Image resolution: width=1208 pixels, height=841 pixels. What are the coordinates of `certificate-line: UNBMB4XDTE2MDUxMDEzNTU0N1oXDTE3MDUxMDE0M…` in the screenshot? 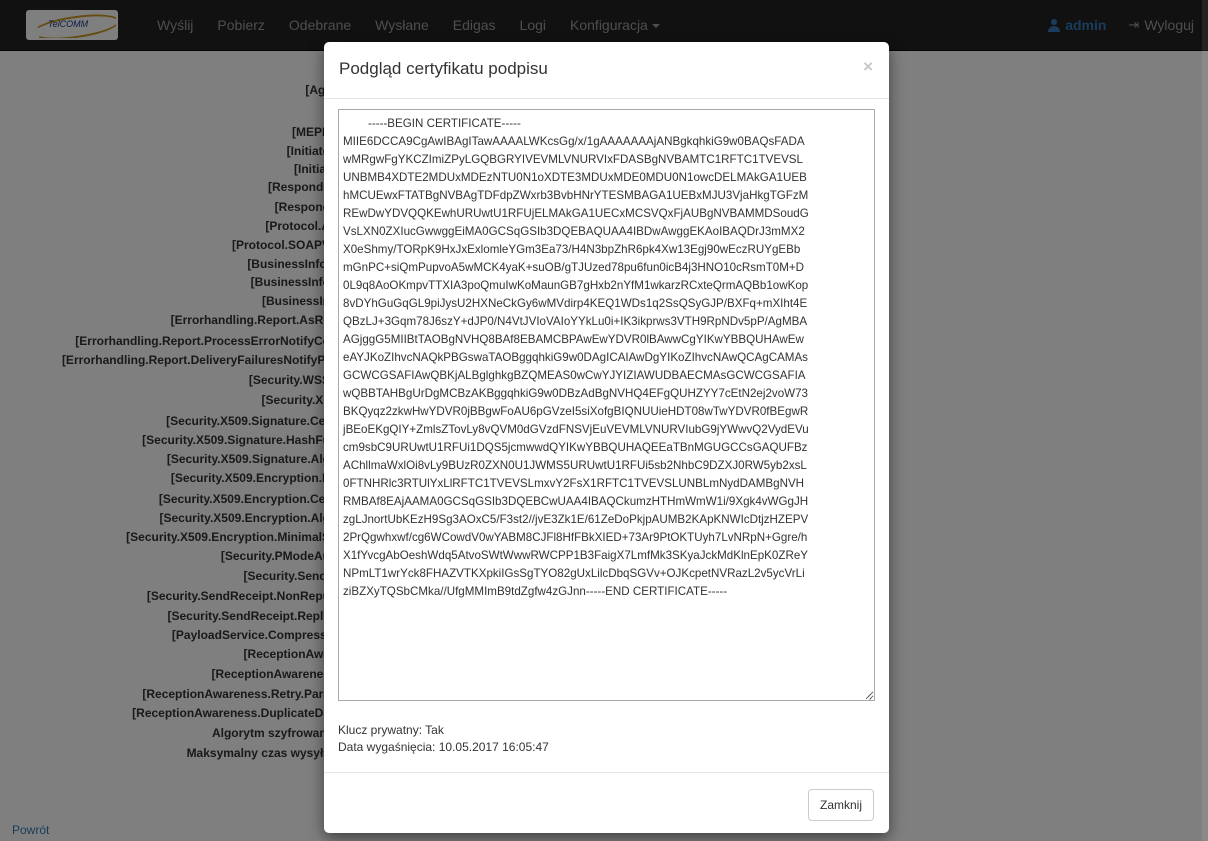 It's located at (575, 177).